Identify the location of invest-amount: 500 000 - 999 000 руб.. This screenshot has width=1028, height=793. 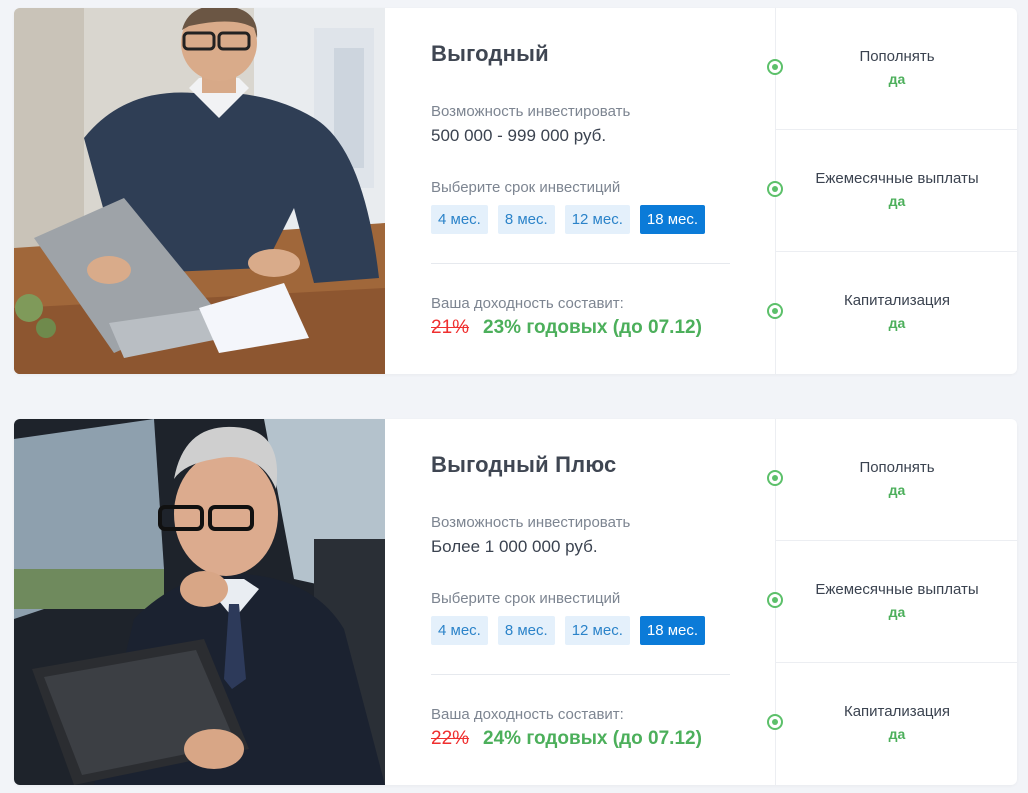
(519, 135).